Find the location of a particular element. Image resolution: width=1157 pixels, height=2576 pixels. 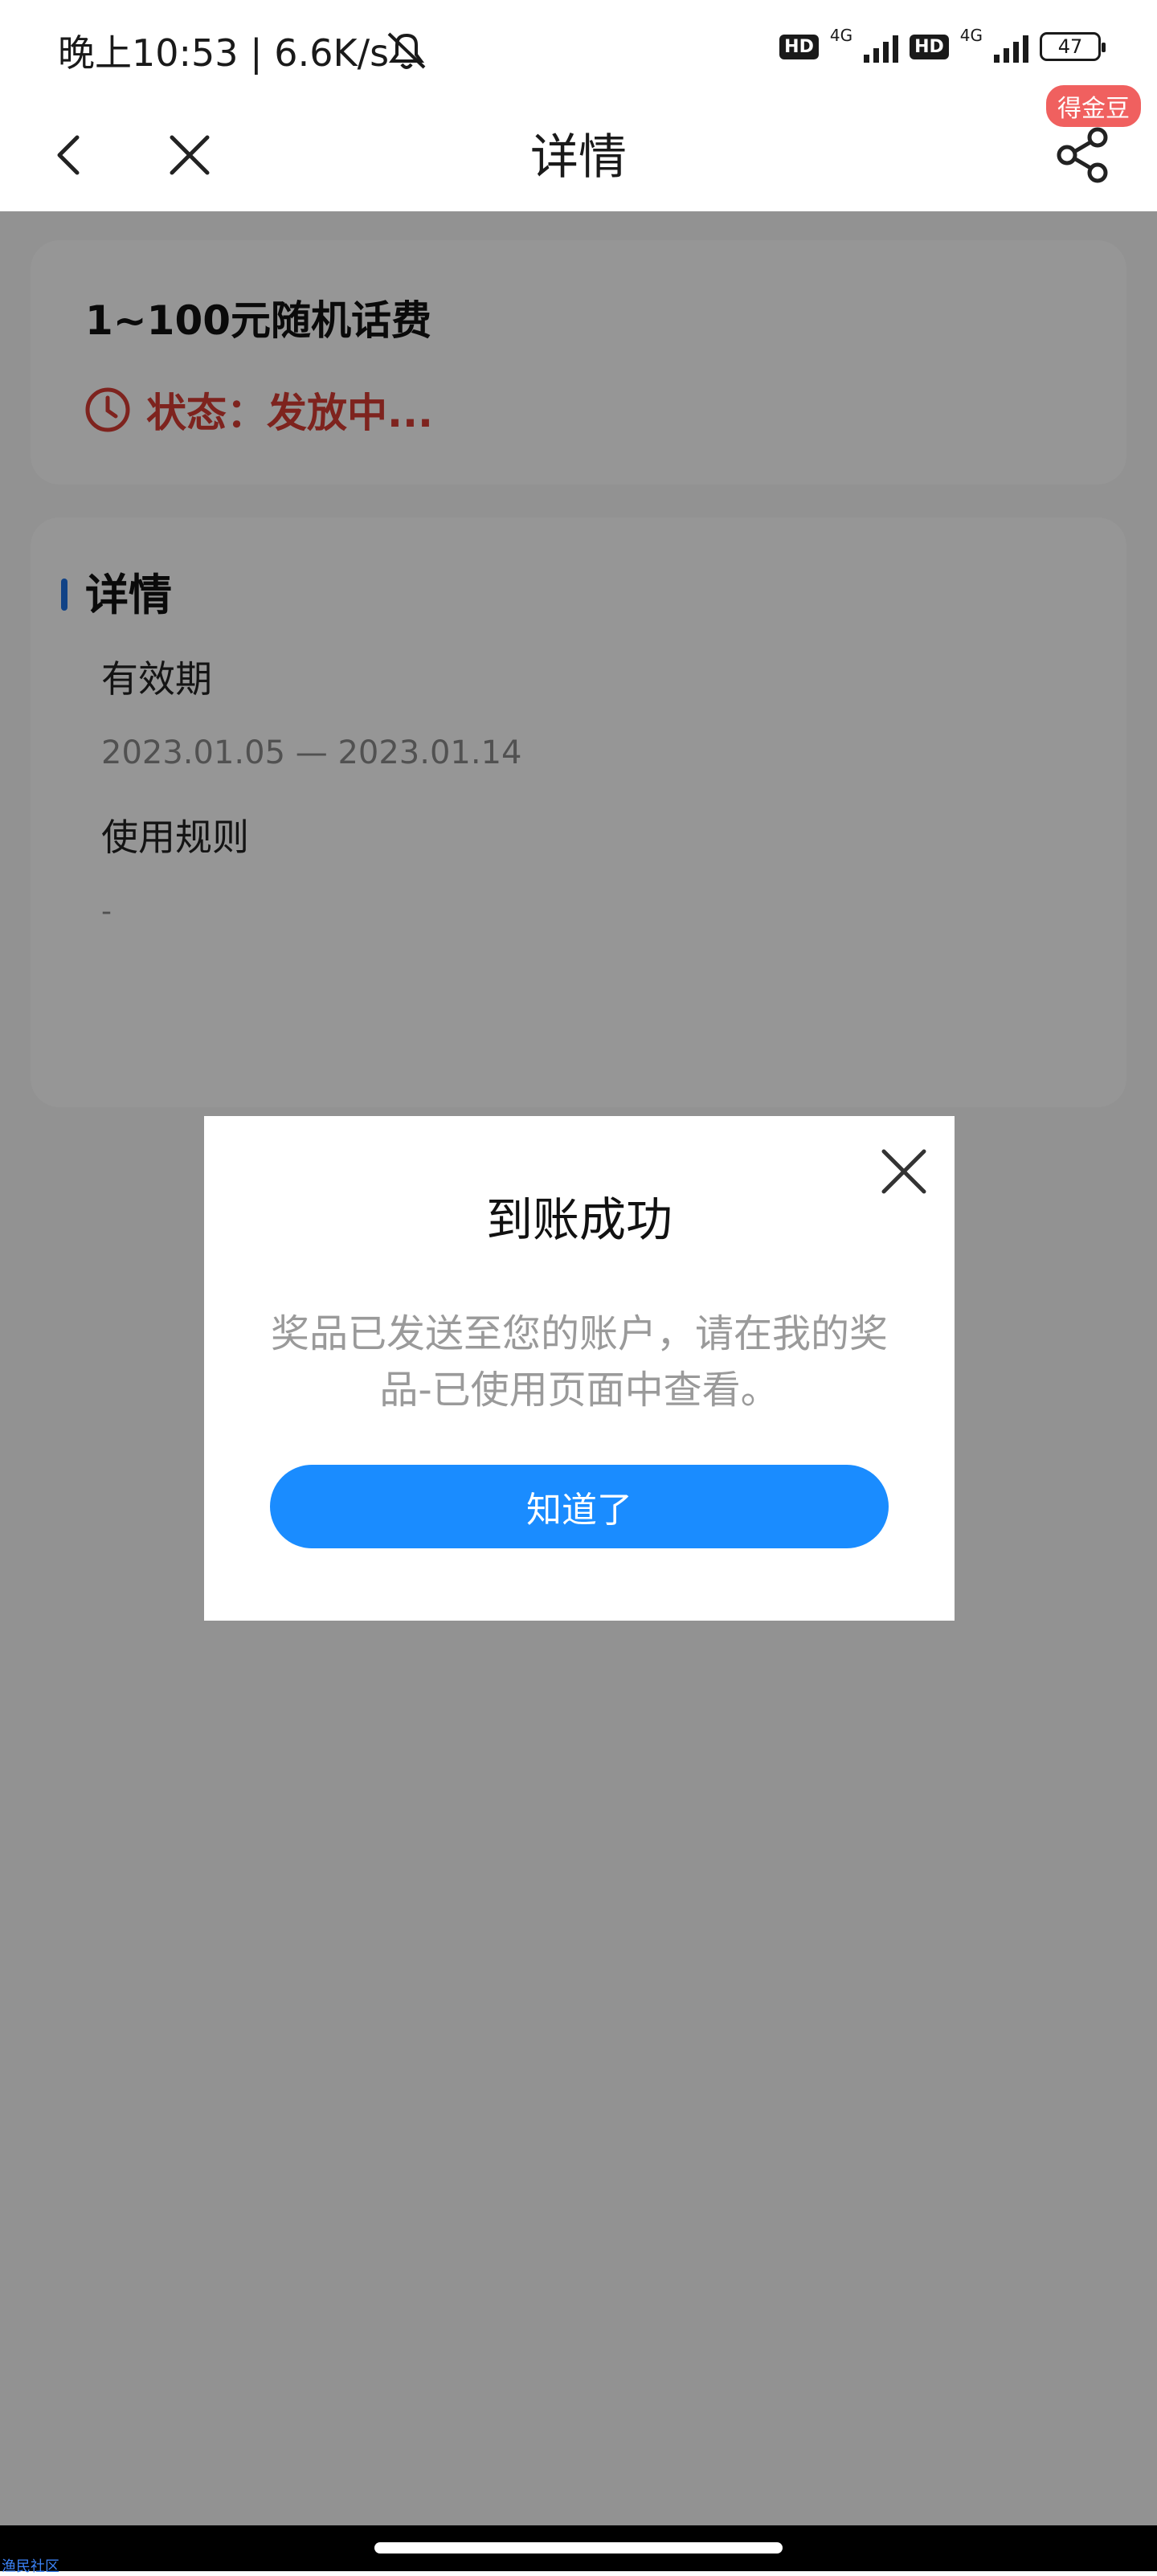

dialog-message: 奖品已发送至您的账户，请在我的奖品-已使用页面中查看。 is located at coordinates (579, 1362).